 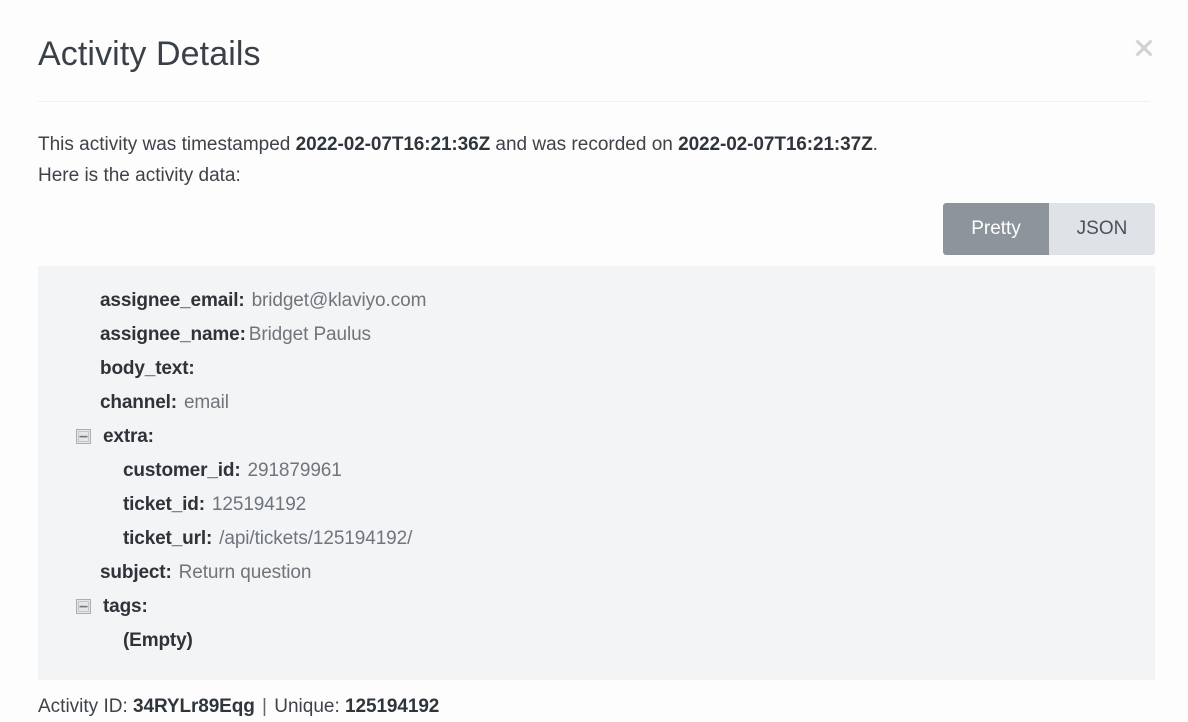 I want to click on kv-key: extra:, so click(x=128, y=436).